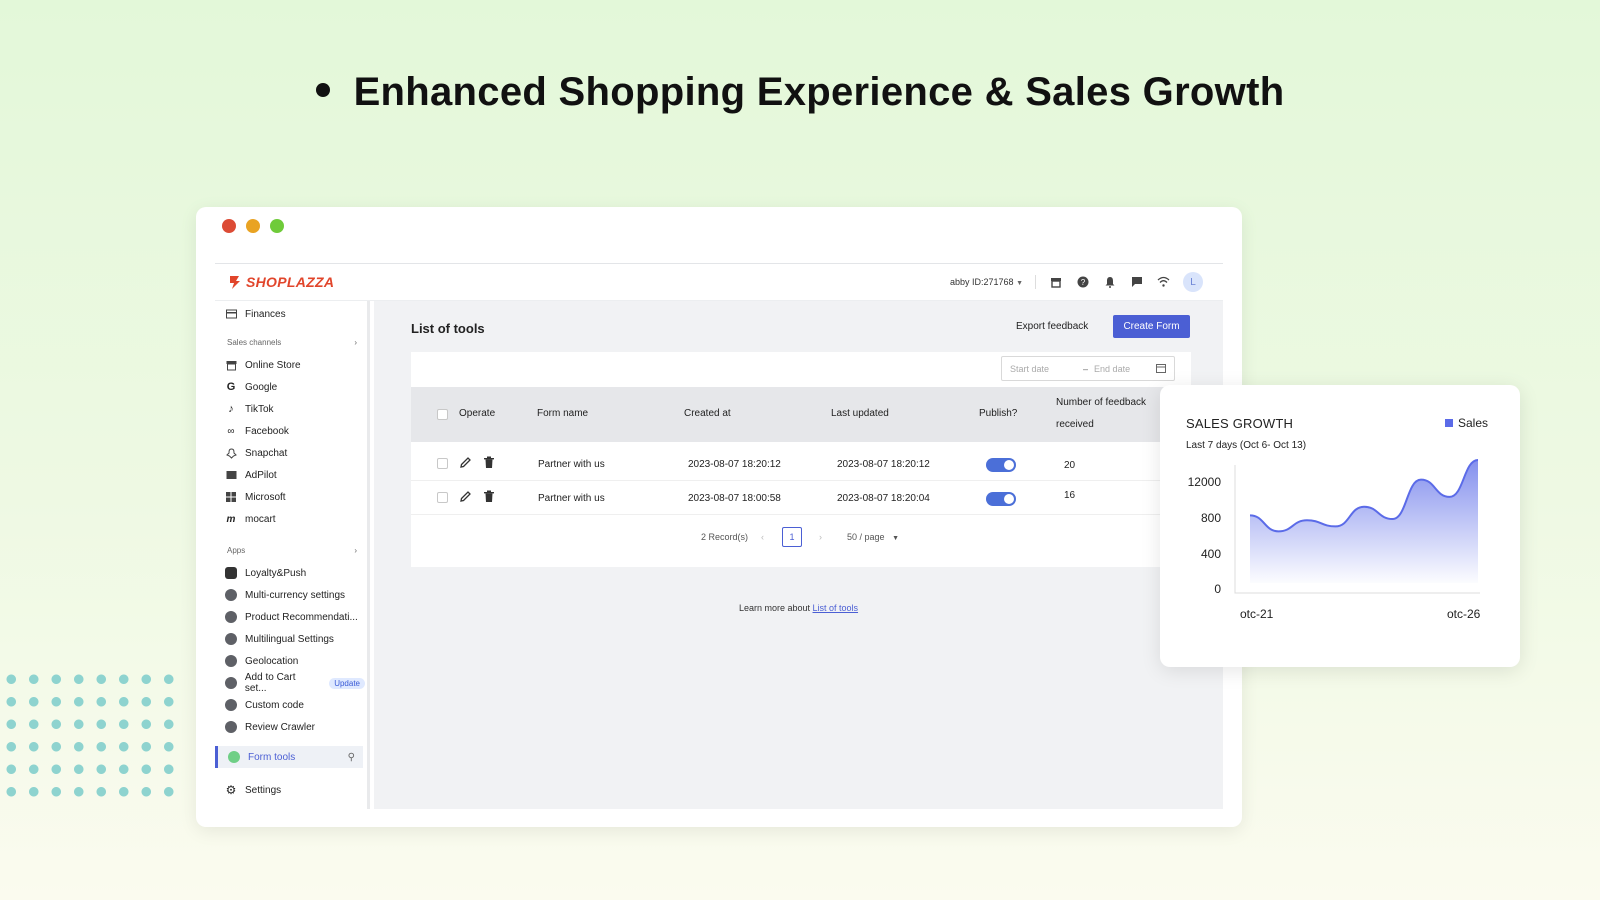 This screenshot has height=900, width=1600. I want to click on column-feedback-count-line2: received, so click(1075, 424).